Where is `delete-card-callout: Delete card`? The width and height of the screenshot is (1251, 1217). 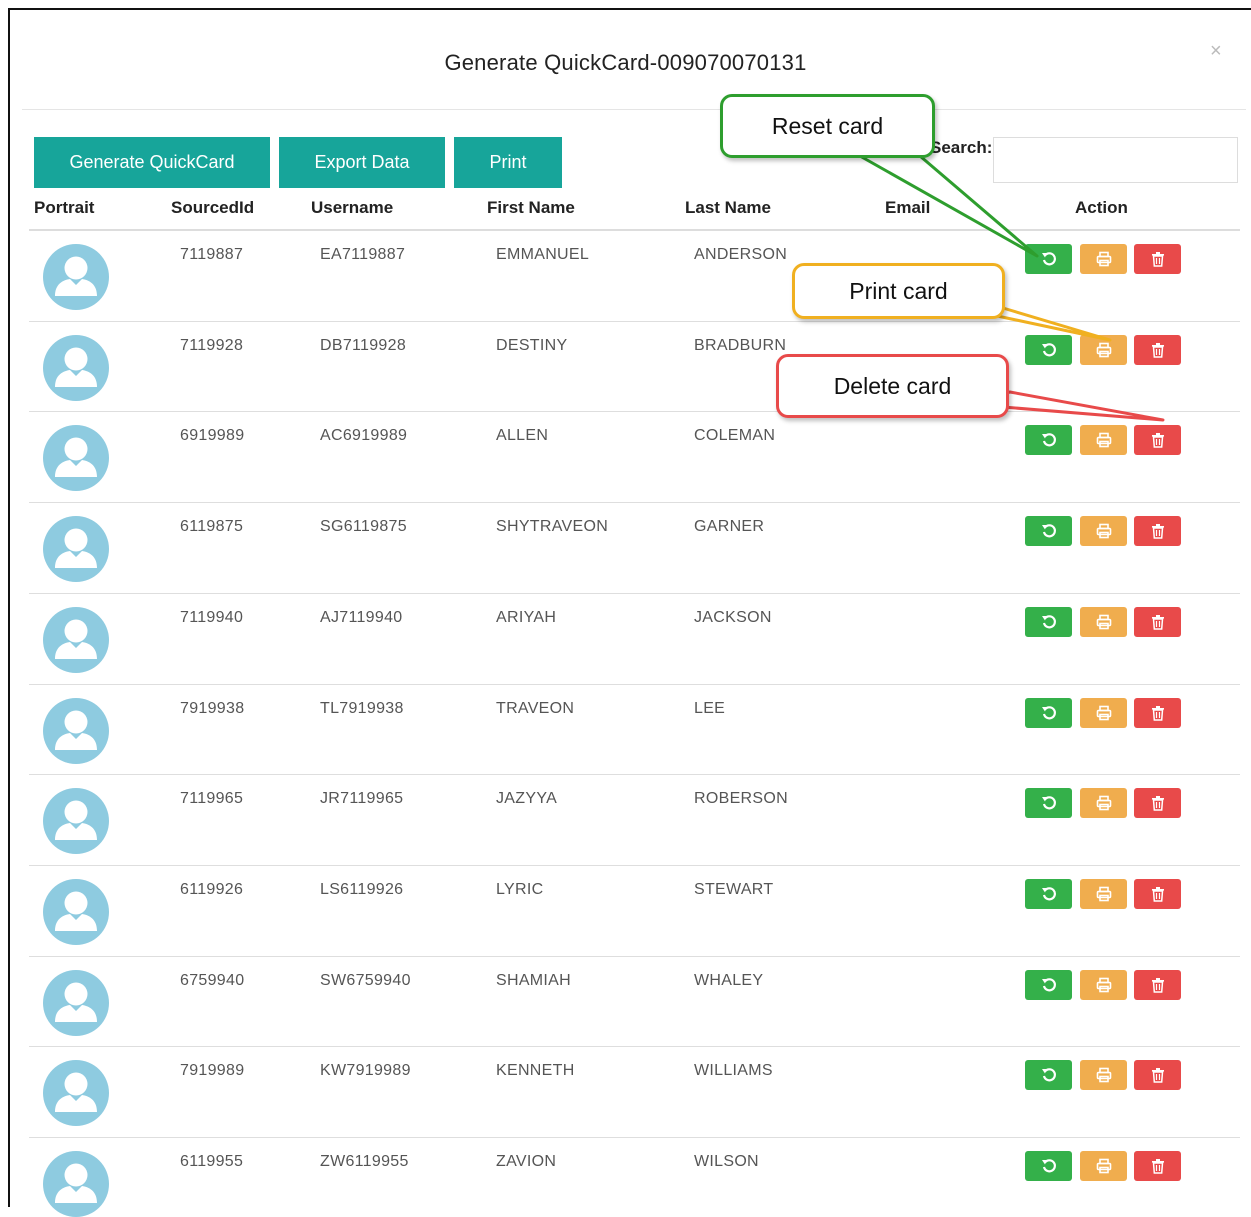 delete-card-callout: Delete card is located at coordinates (892, 386).